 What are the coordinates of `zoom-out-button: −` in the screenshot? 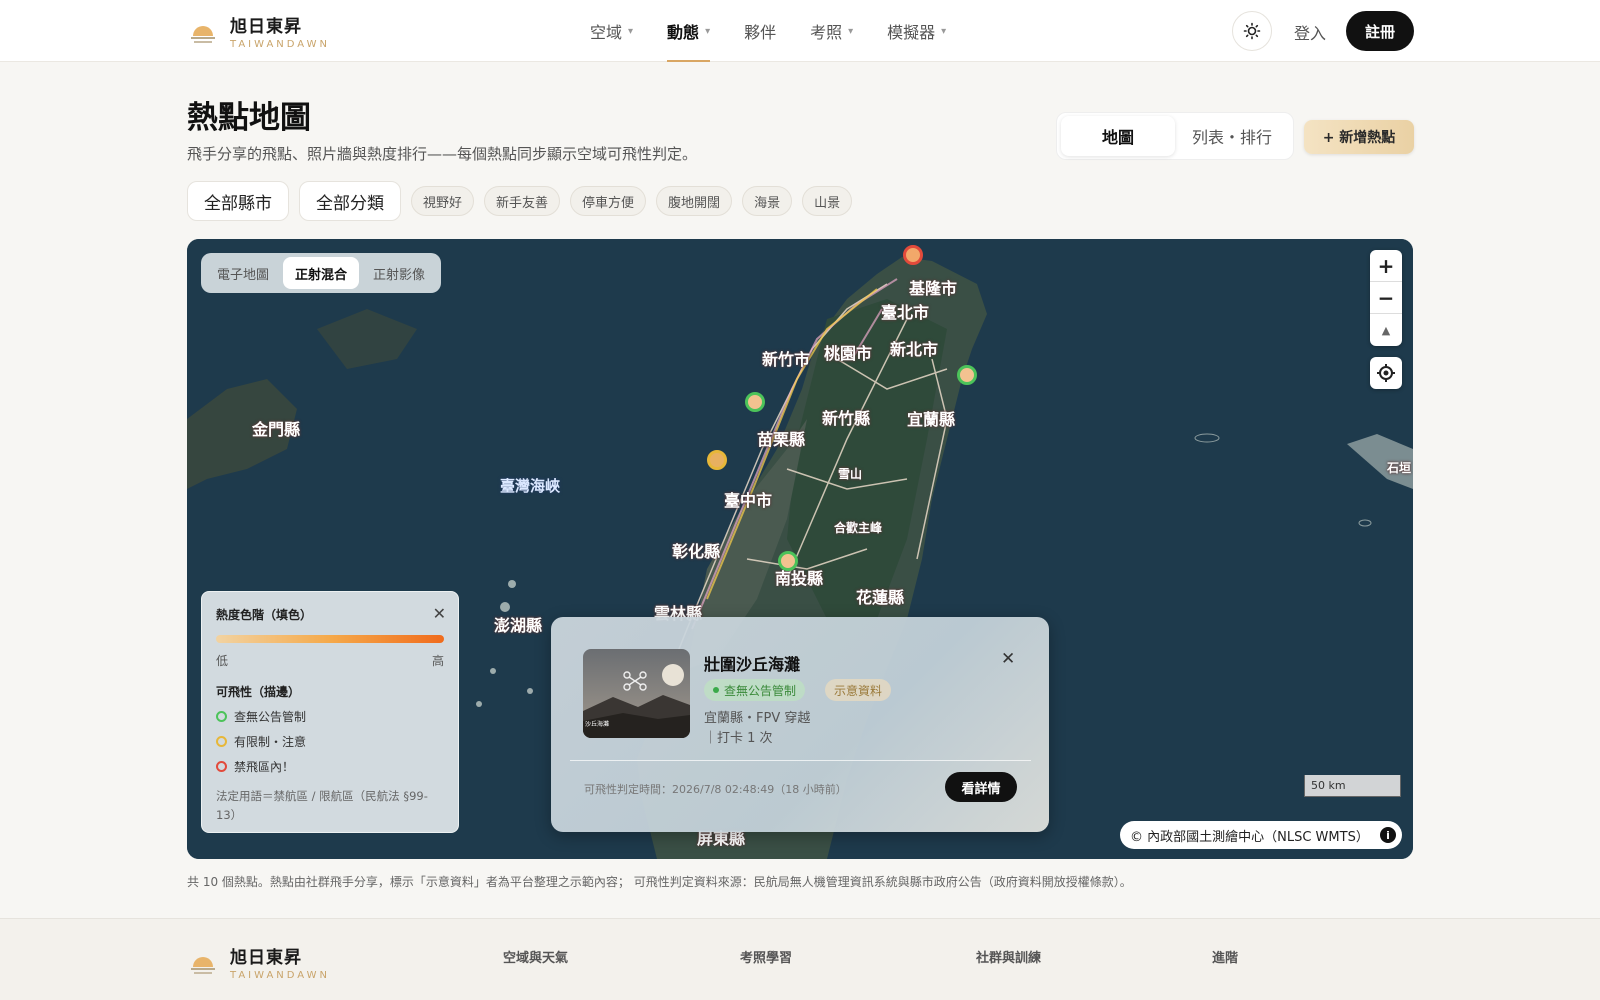 It's located at (1386, 298).